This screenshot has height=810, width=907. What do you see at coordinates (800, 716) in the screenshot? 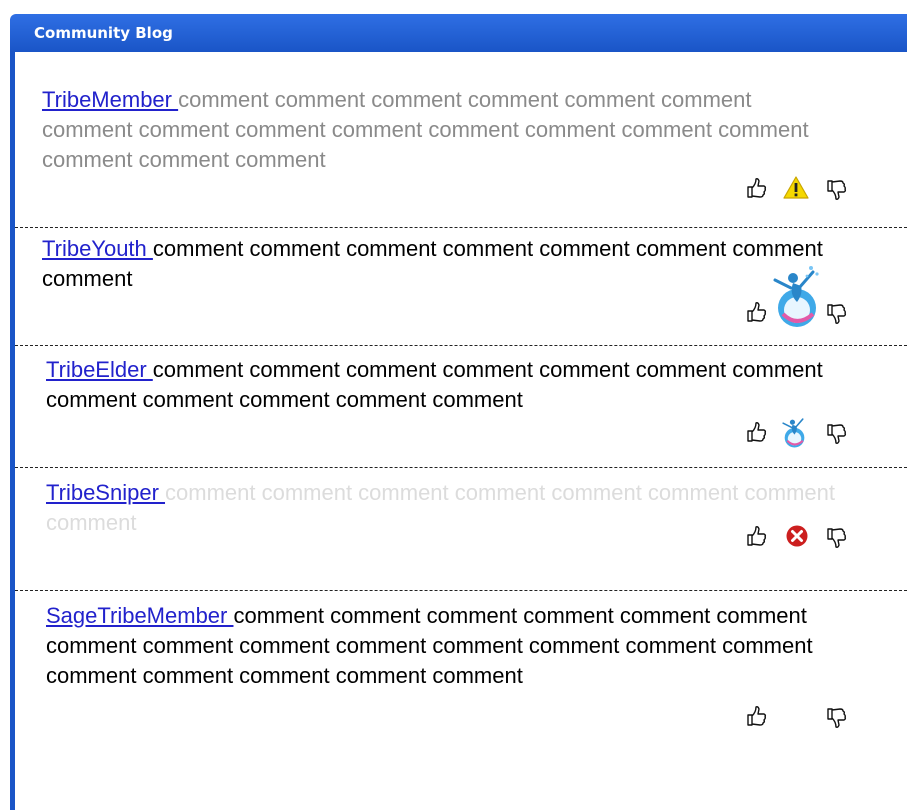
I see `post-5-rating` at bounding box center [800, 716].